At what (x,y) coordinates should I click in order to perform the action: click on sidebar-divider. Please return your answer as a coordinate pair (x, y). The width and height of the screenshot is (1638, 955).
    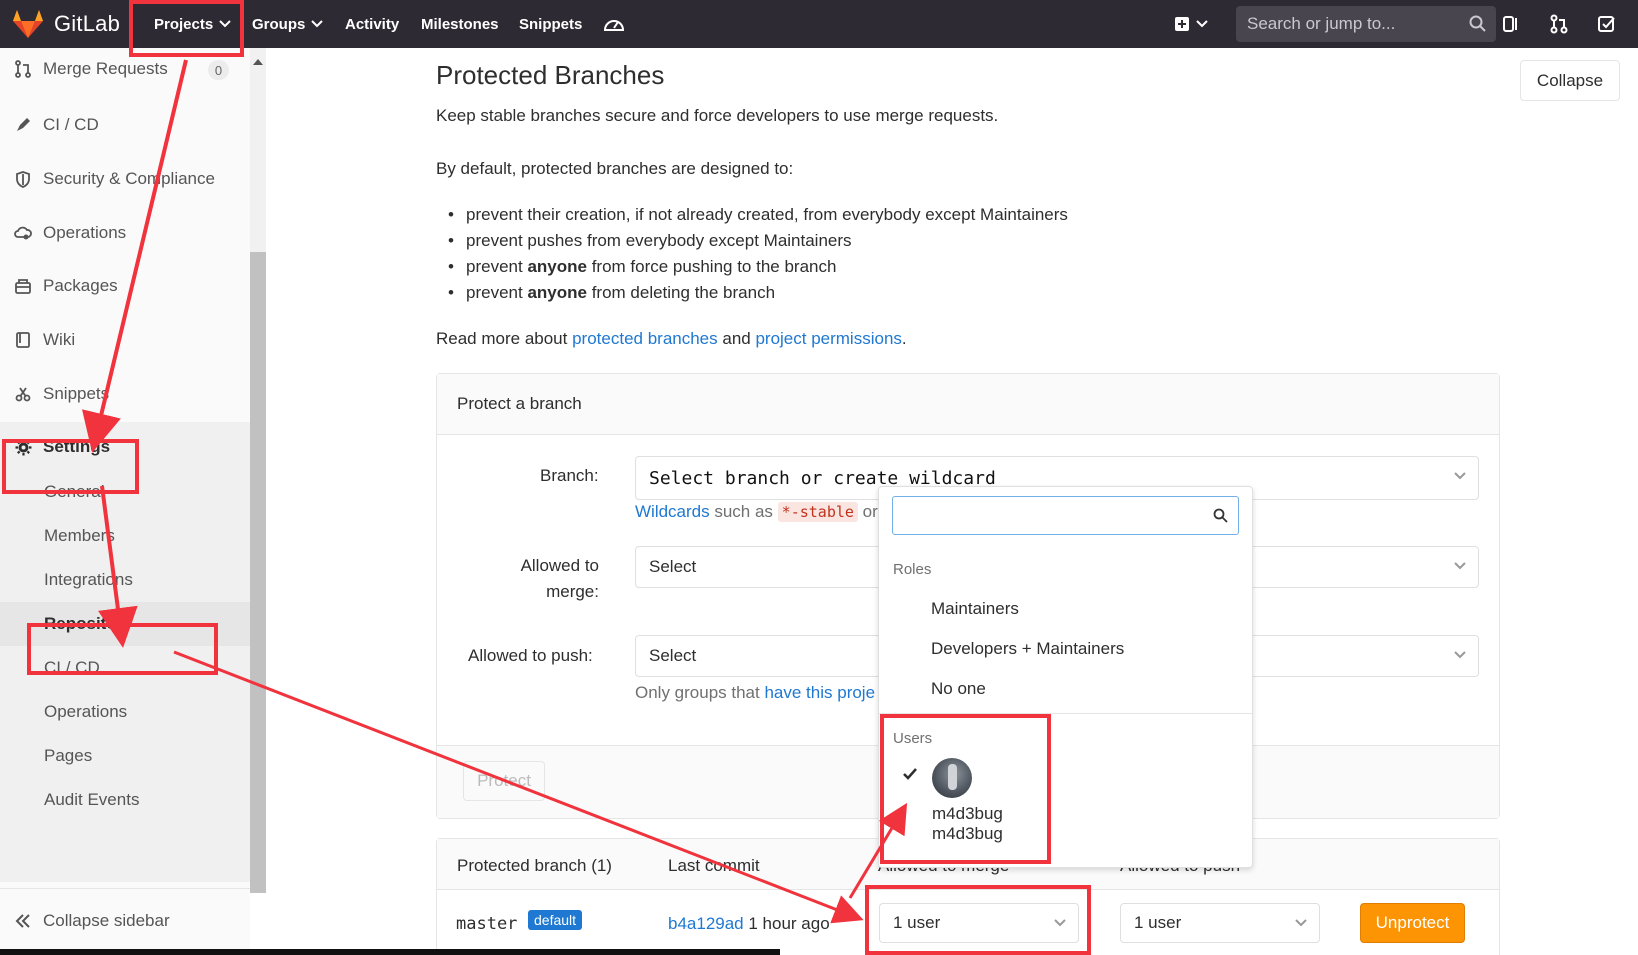
    Looking at the image, I should click on (125, 888).